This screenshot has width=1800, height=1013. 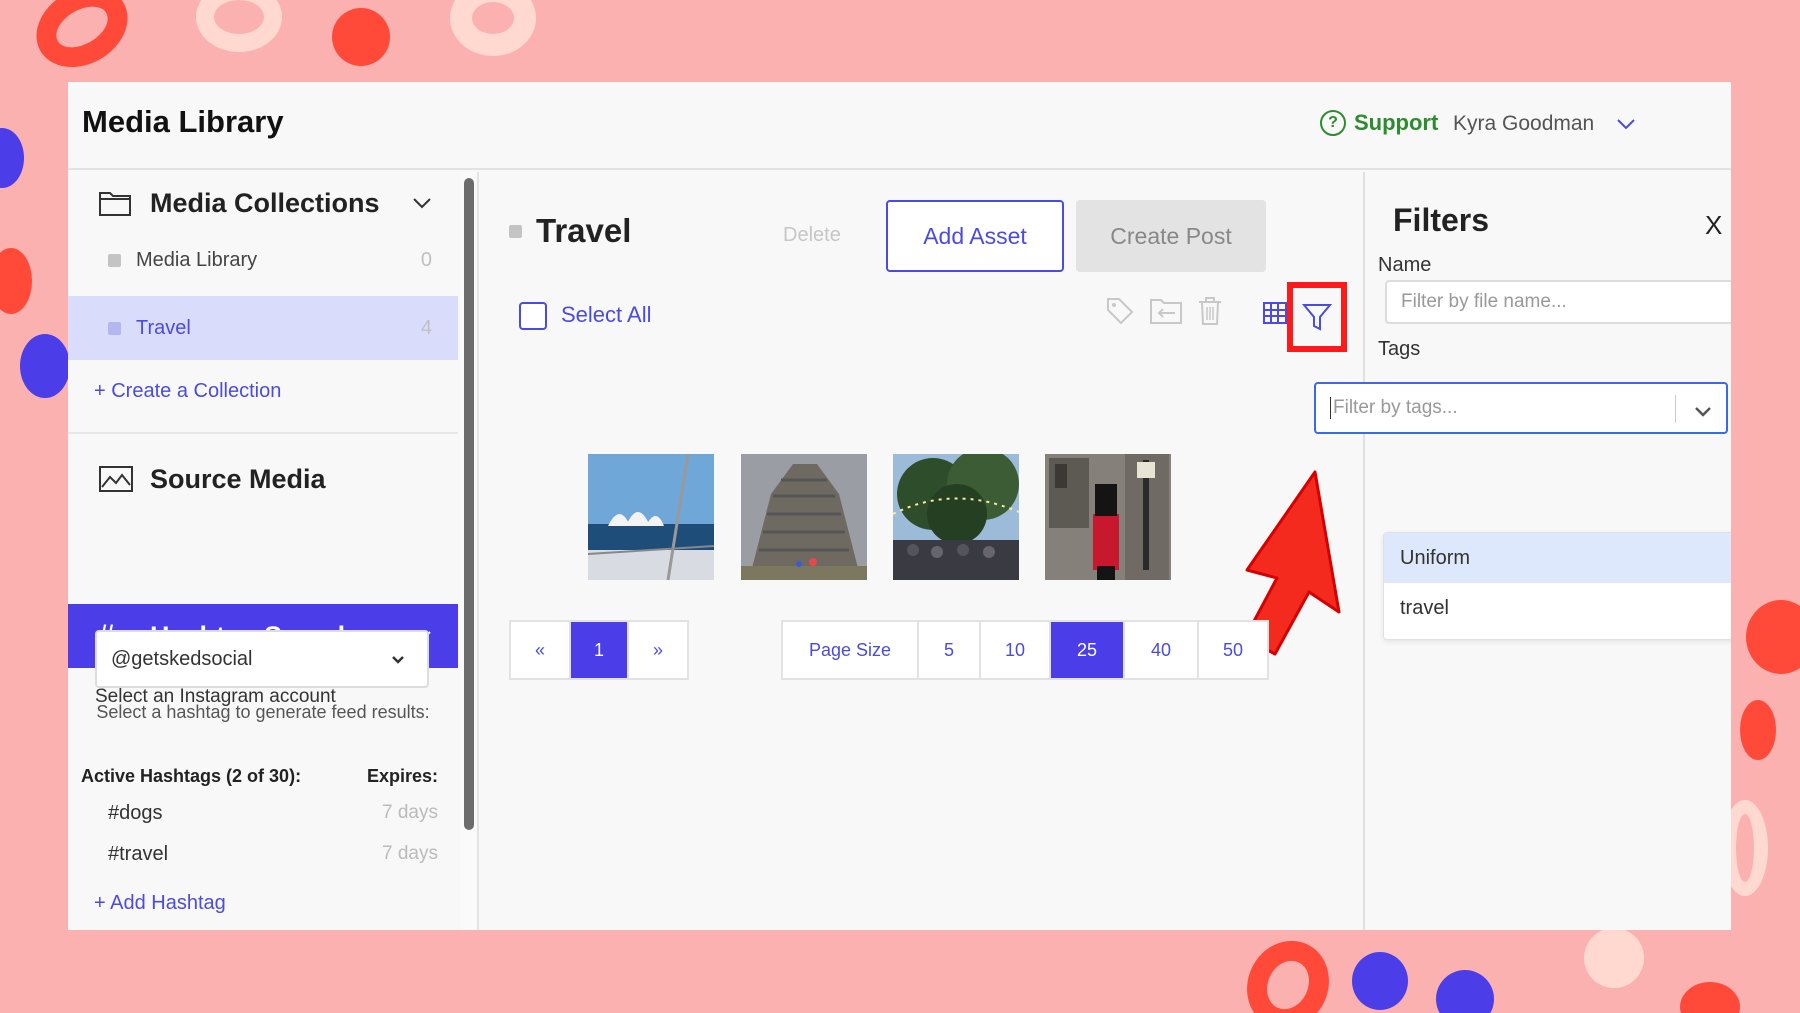 What do you see at coordinates (191, 776) in the screenshot?
I see `active-hashtags-label: Active Hashtags (2 of 30):` at bounding box center [191, 776].